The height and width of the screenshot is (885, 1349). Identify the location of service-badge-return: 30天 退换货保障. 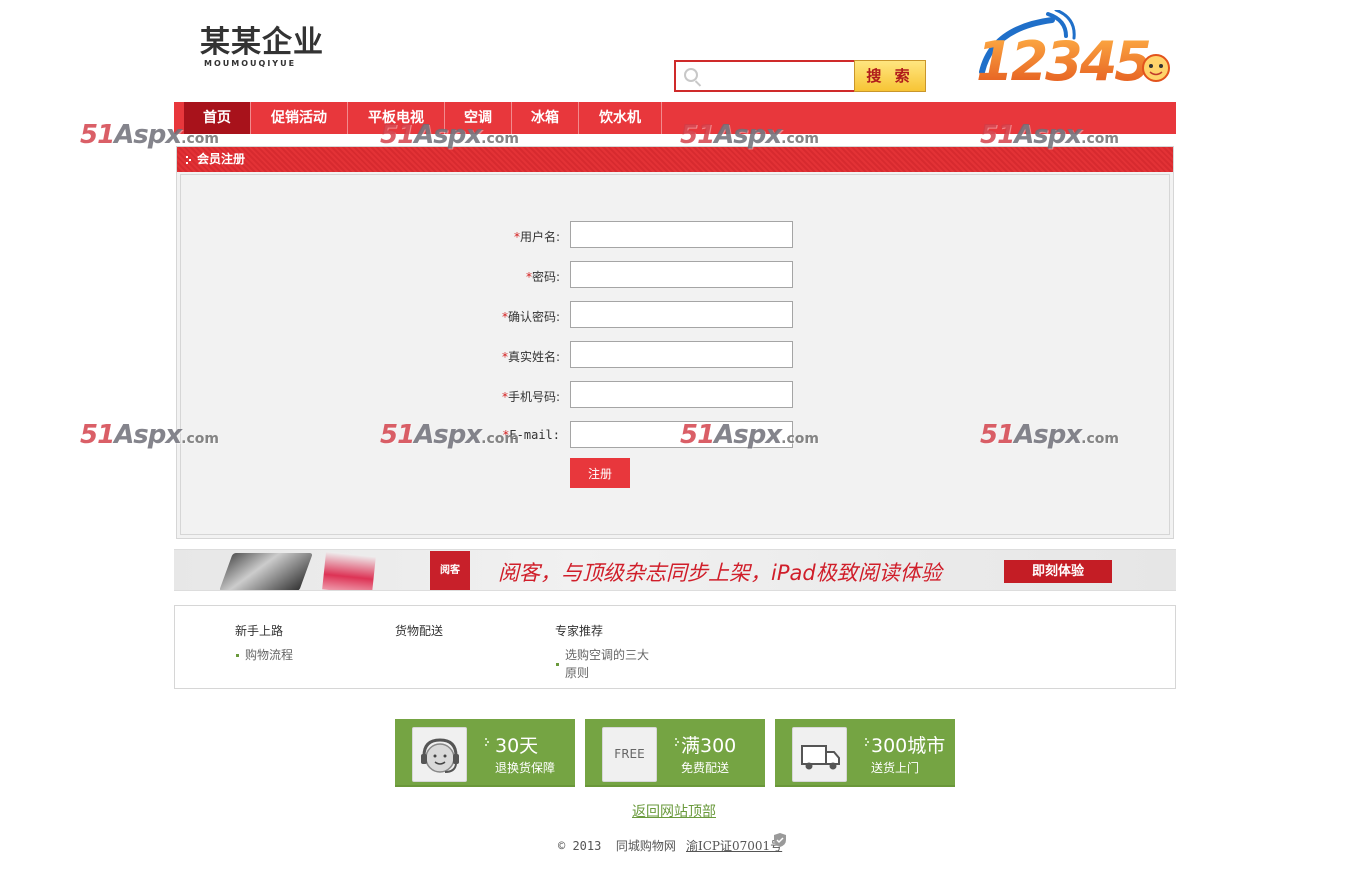
(485, 753).